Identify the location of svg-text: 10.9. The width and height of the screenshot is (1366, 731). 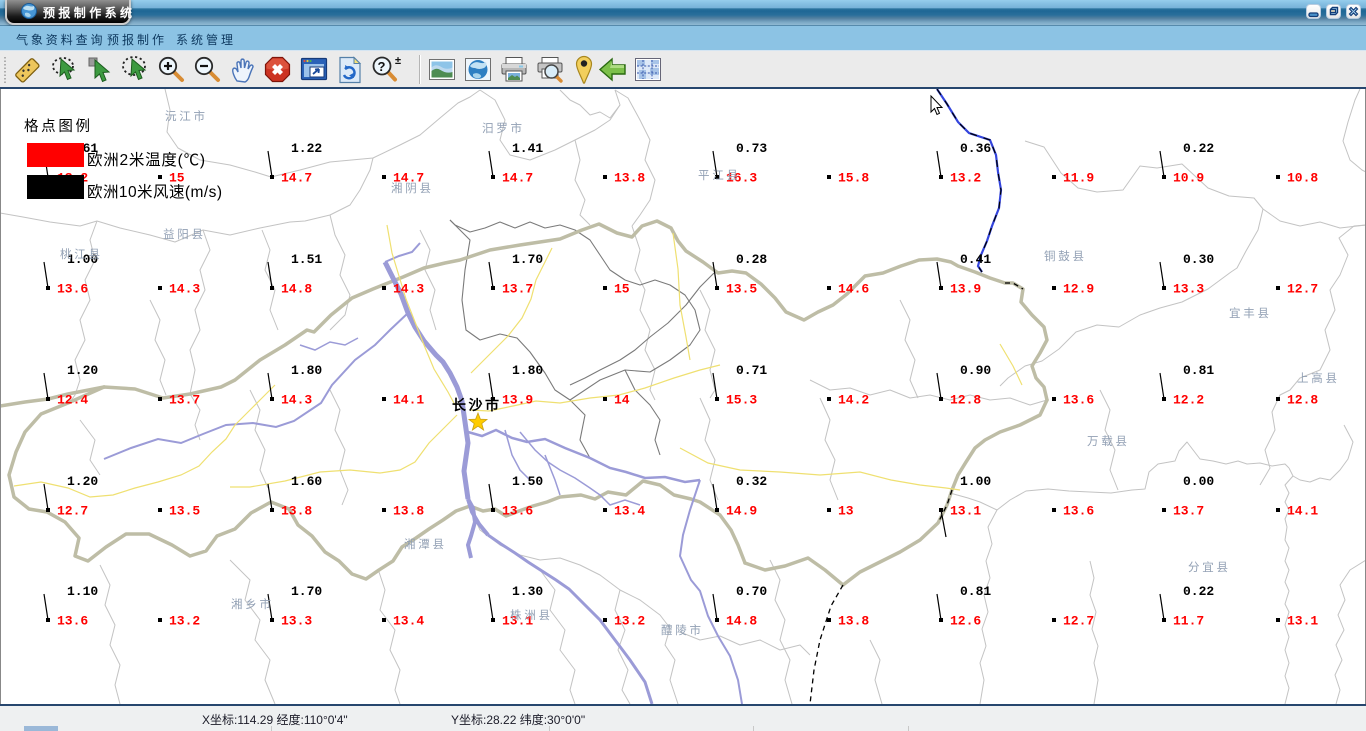
(1188, 178).